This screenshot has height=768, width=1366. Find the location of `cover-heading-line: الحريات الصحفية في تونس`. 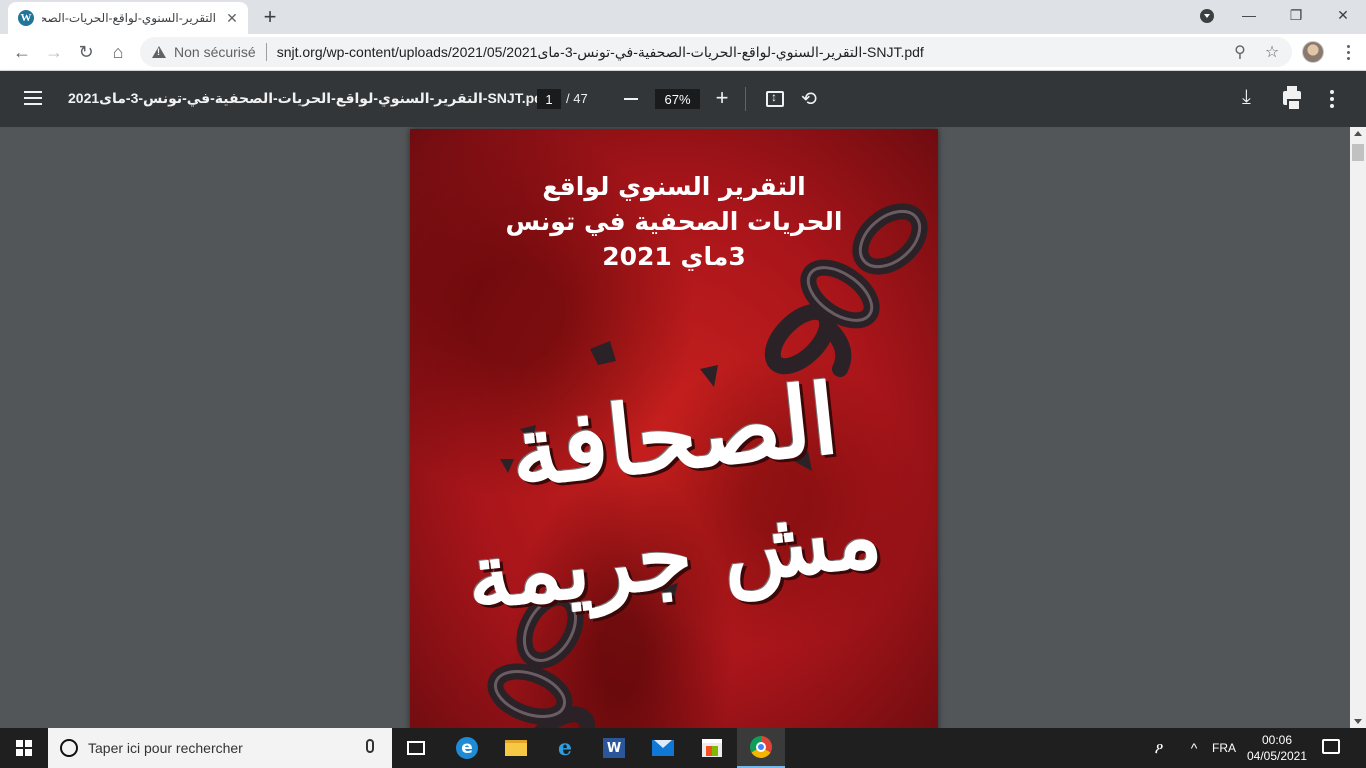

cover-heading-line: الحريات الصحفية في تونس is located at coordinates (674, 221).